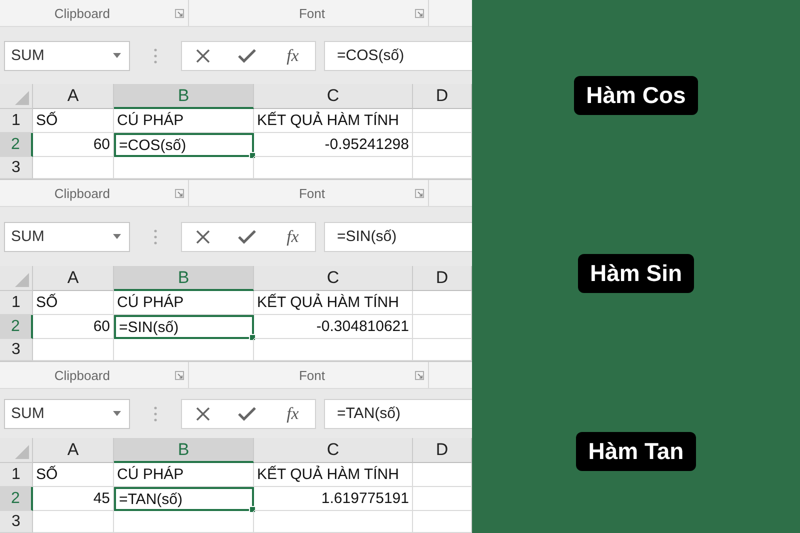  Describe the element at coordinates (184, 145) in the screenshot. I see `selected-cell: =COS(số)` at that location.